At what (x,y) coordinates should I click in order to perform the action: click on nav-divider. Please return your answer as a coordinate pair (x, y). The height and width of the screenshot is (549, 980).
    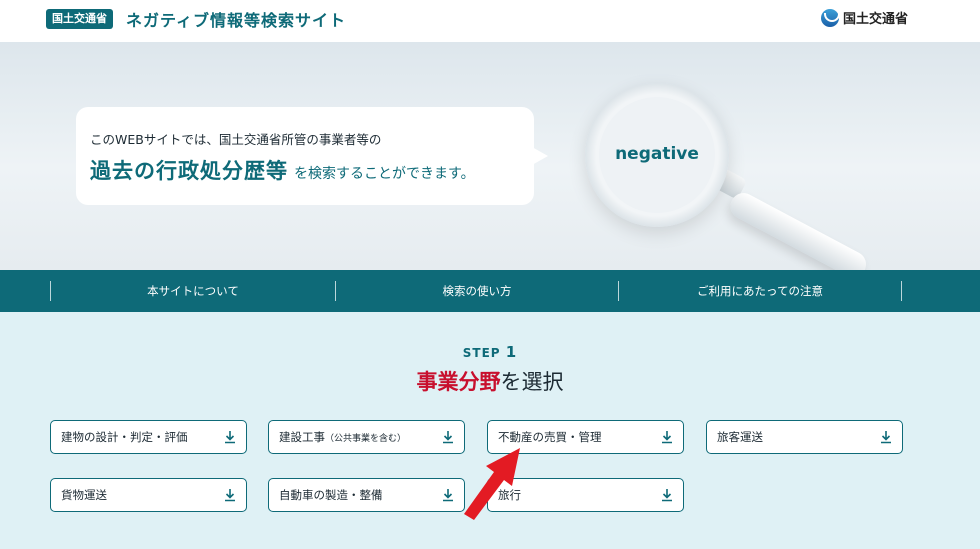
    Looking at the image, I should click on (901, 291).